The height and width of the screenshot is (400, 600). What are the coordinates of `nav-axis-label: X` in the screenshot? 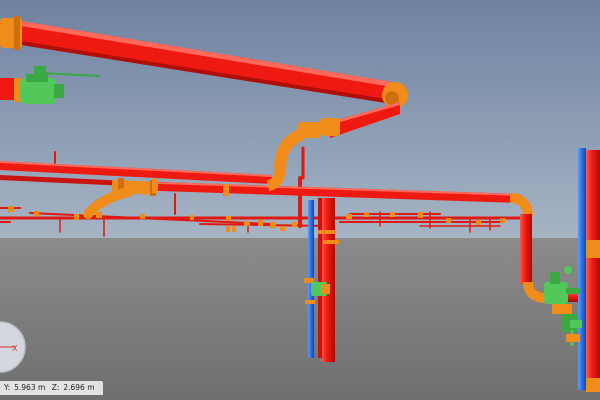 It's located at (15, 348).